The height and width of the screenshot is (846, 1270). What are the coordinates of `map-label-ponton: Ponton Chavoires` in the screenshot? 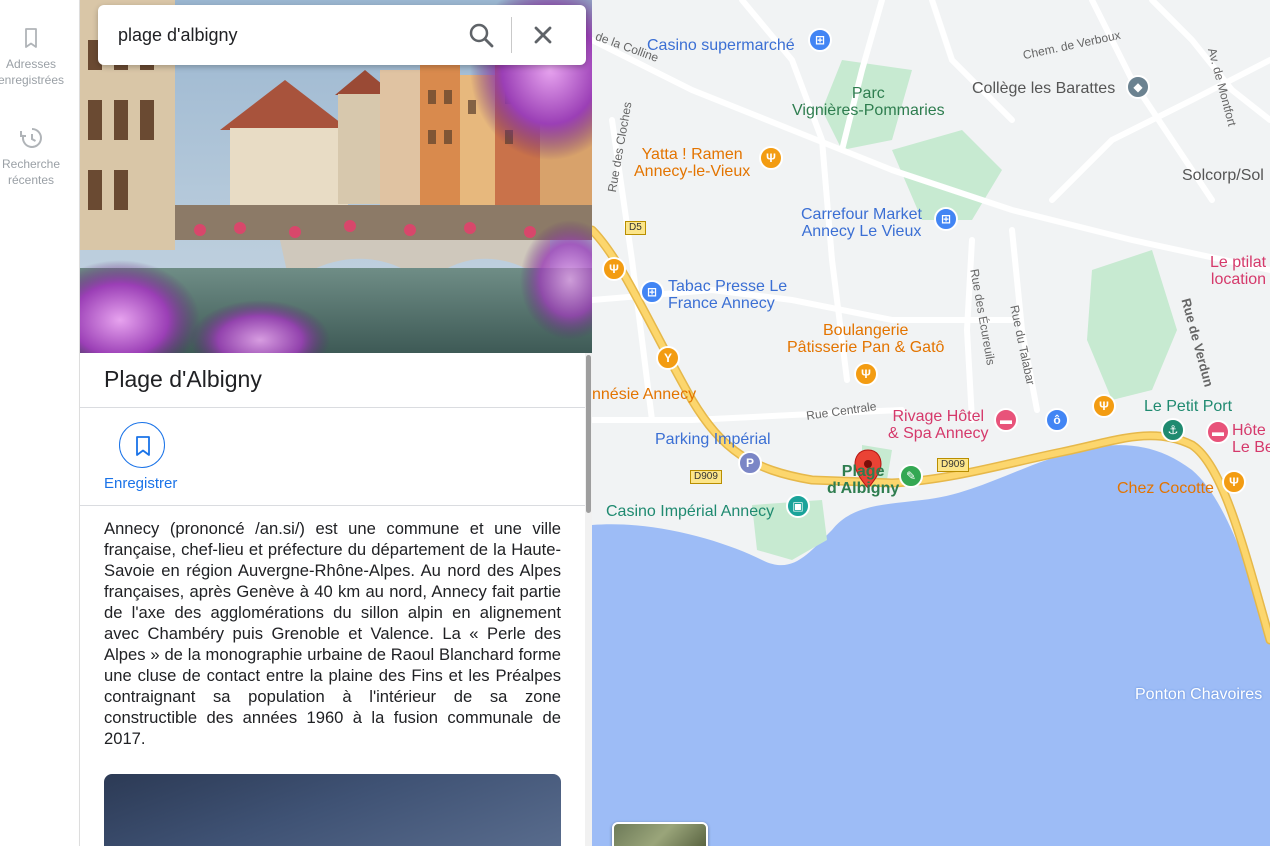 It's located at (1198, 694).